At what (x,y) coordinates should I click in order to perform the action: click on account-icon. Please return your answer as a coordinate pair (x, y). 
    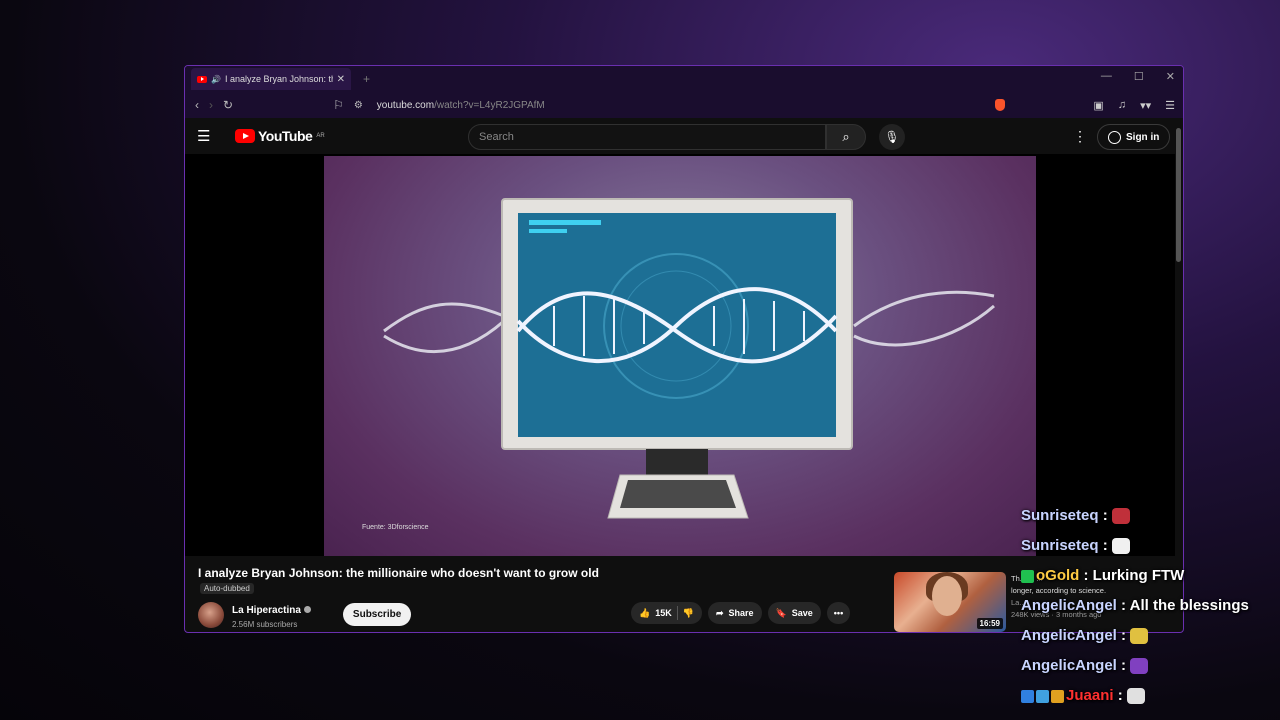
    Looking at the image, I should click on (1114, 137).